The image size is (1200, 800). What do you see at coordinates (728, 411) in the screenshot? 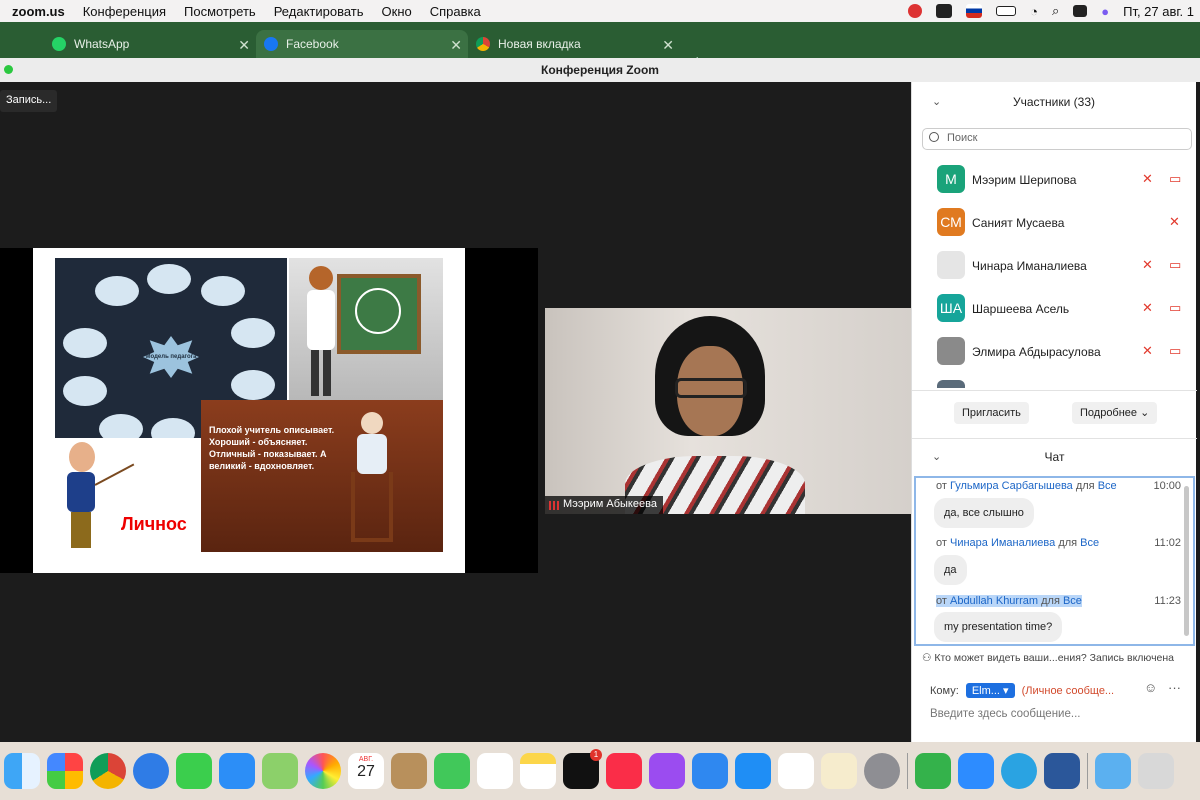
I see `participant-video: Мээрим Абыкеева` at bounding box center [728, 411].